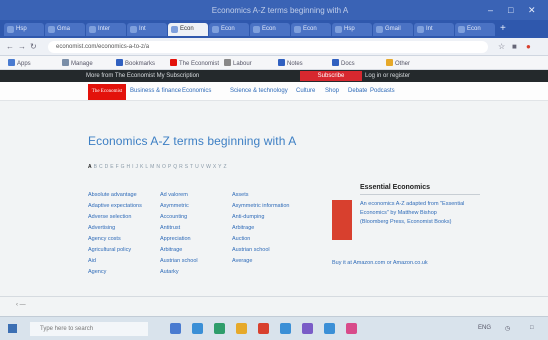 This screenshot has height=340, width=548. What do you see at coordinates (226, 167) in the screenshot?
I see `alphabet-letter: Z` at bounding box center [226, 167].